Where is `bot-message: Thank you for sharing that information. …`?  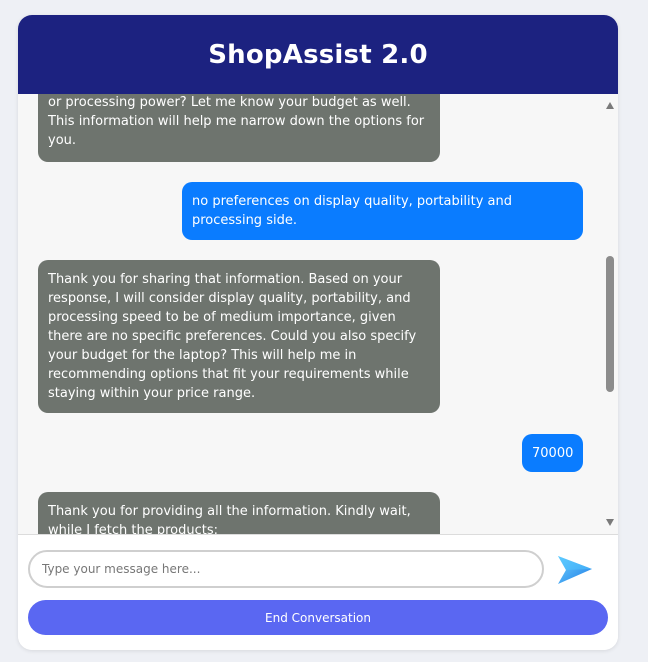
bot-message: Thank you for sharing that information. … is located at coordinates (239, 336).